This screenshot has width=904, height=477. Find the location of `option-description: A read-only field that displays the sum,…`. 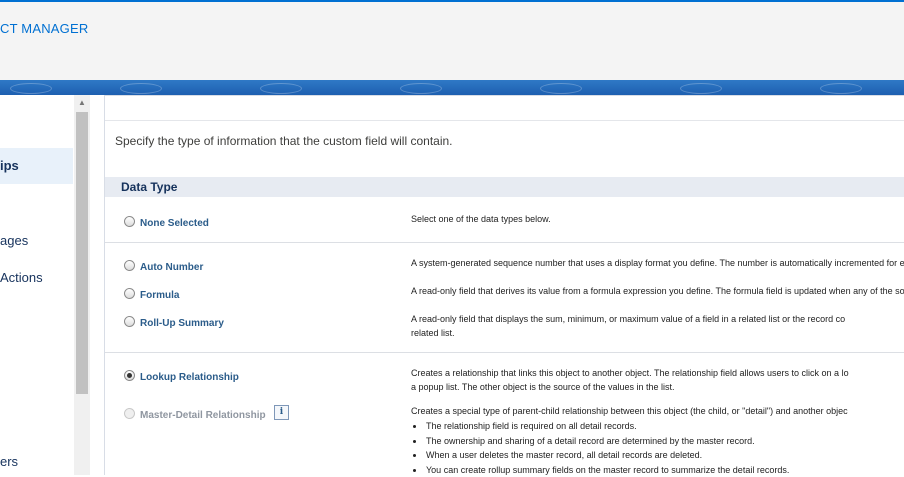

option-description: A read-only field that displays the sum,… is located at coordinates (657, 319).